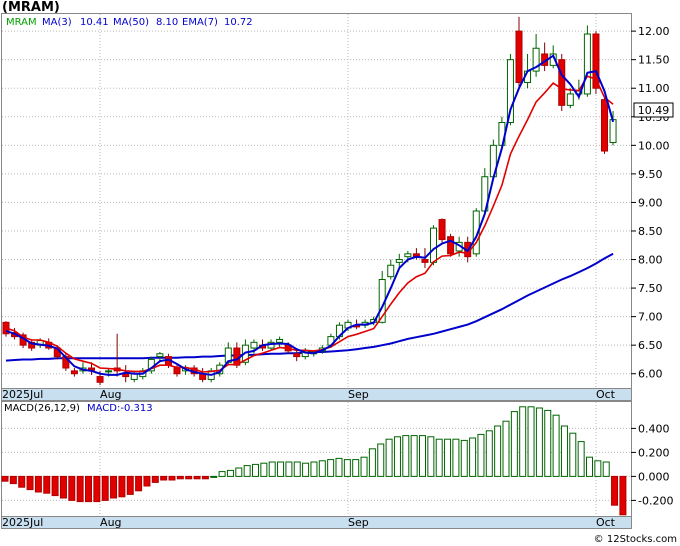 This screenshot has height=546, width=680. What do you see at coordinates (650, 260) in the screenshot?
I see `price-tick-label: 8.00` at bounding box center [650, 260].